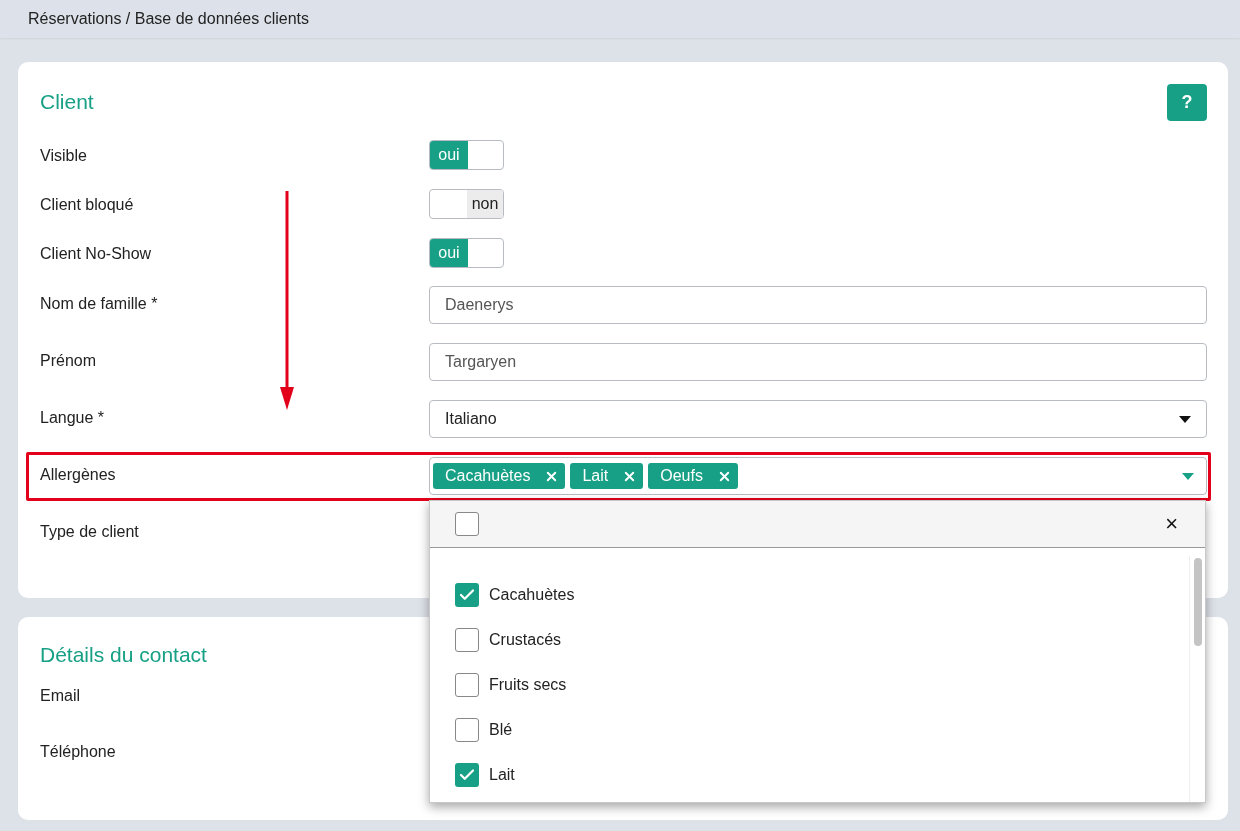 The width and height of the screenshot is (1240, 831). I want to click on dropdown-option: Blé, so click(822, 729).